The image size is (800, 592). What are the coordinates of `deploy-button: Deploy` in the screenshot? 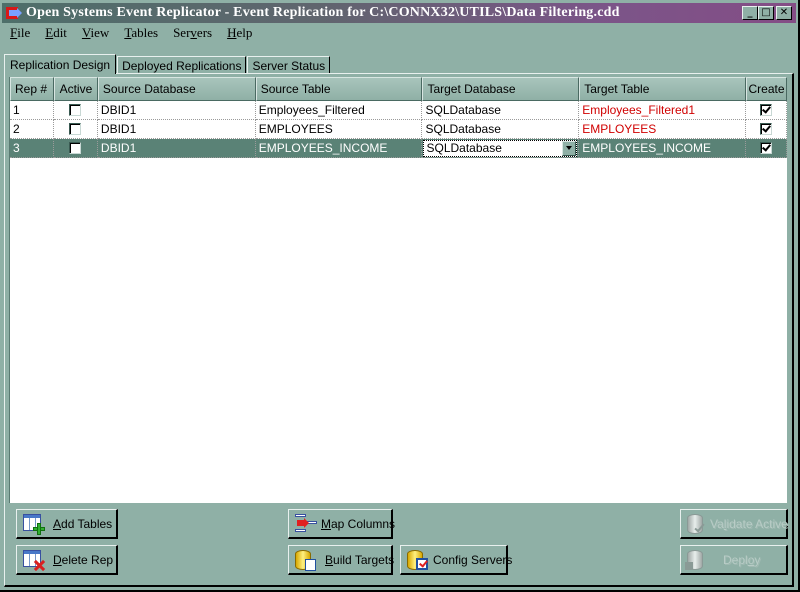 It's located at (734, 560).